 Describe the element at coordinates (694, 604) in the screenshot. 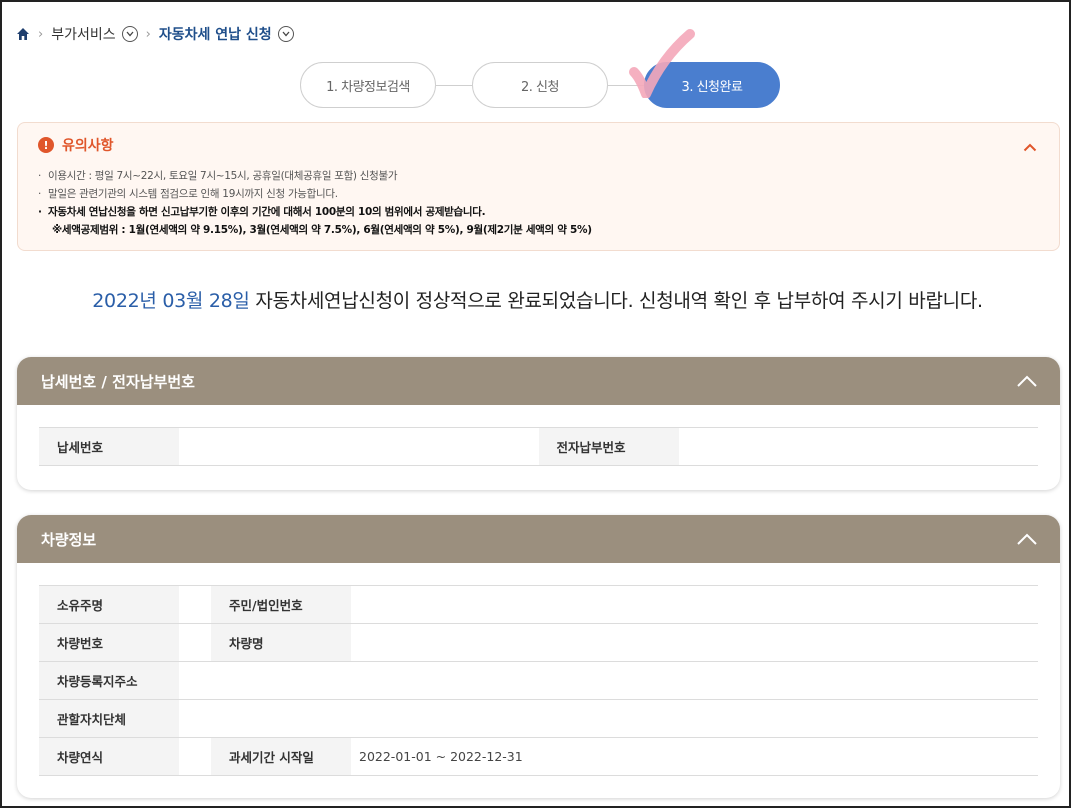

I see `id-number-value` at that location.